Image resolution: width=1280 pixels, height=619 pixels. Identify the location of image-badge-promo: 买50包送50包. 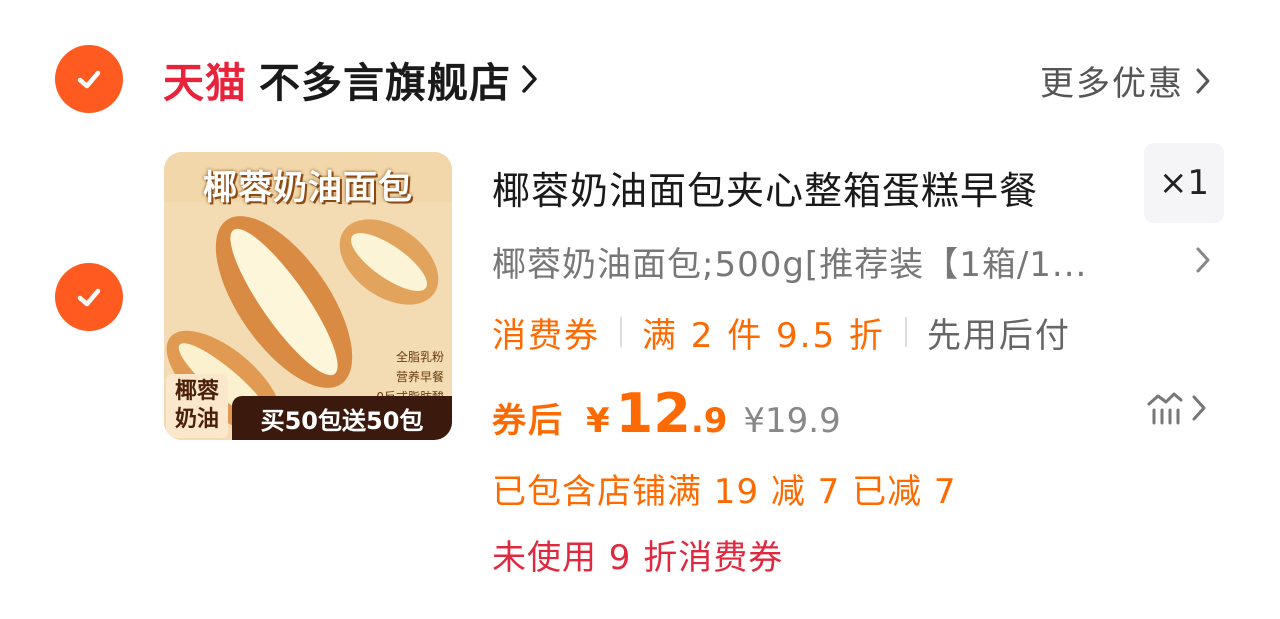
(342, 418).